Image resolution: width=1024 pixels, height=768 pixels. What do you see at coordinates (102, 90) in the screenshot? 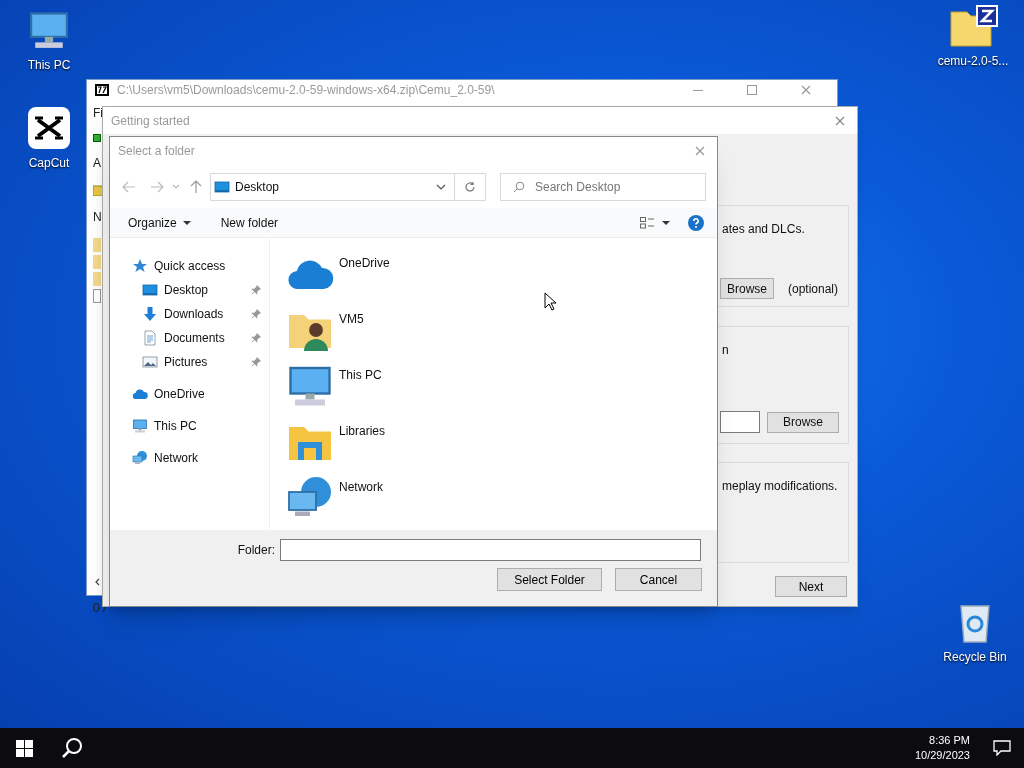
I see `archive-app-icon` at bounding box center [102, 90].